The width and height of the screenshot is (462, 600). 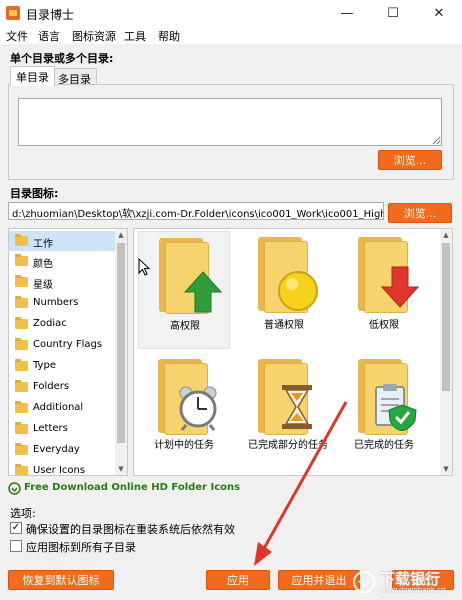 I want to click on icon-grid-scrollbar: ▲ ▼, so click(x=446, y=352).